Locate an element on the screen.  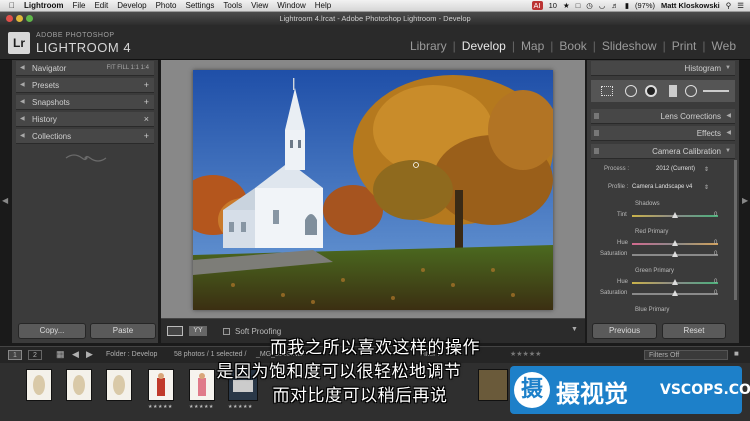
menu-photo: Photo is located at coordinates (166, 5).